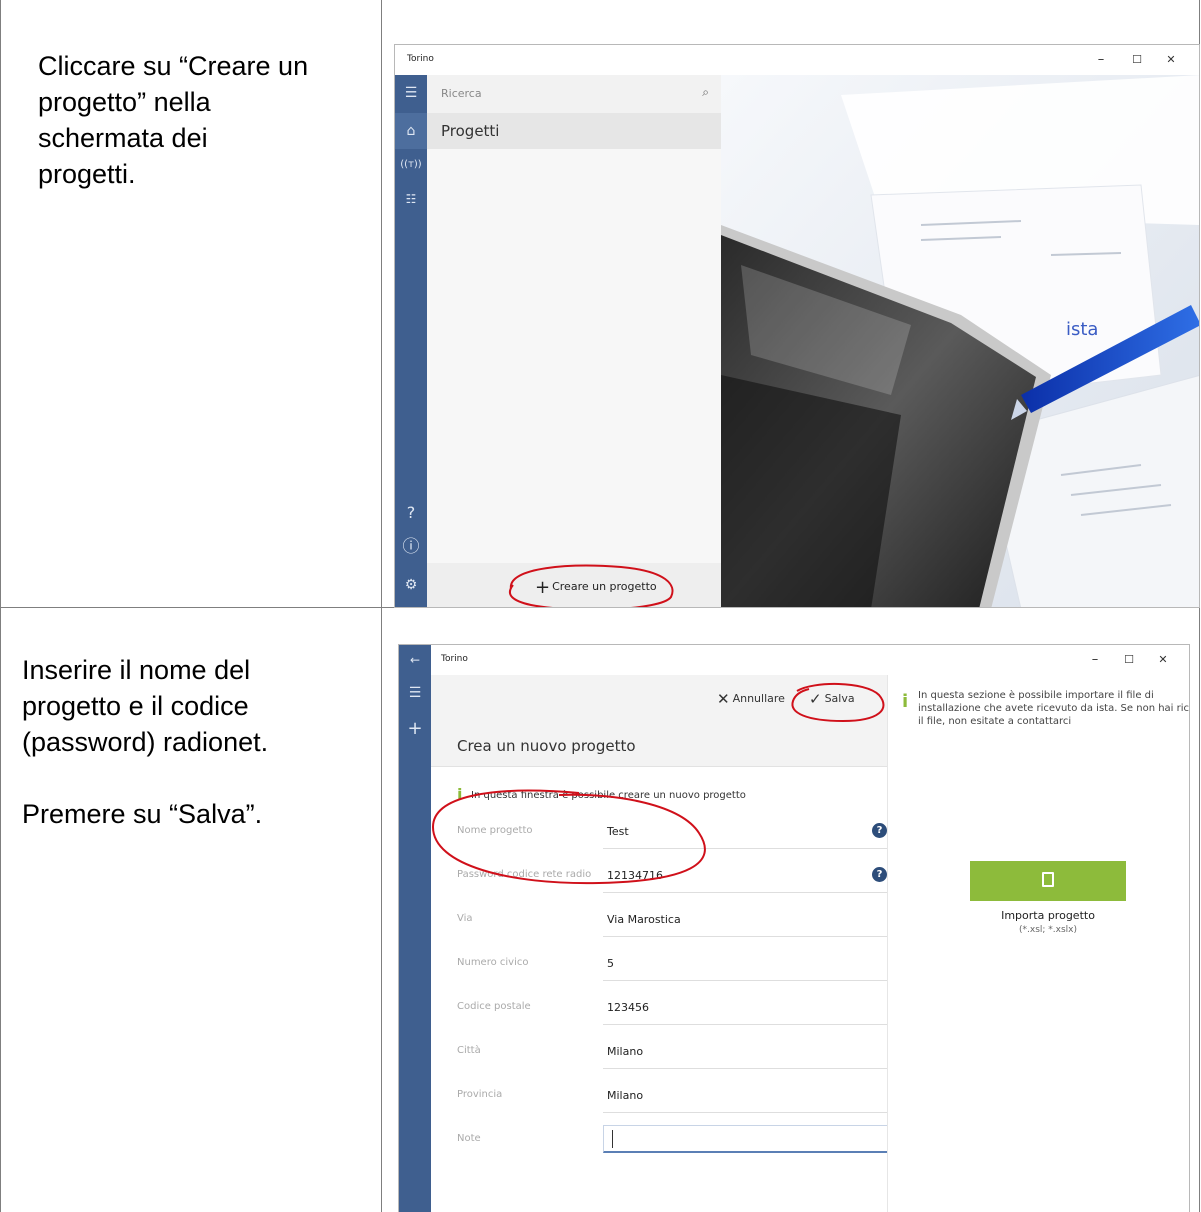 Image resolution: width=1201 pixels, height=1212 pixels. What do you see at coordinates (625, 1095) in the screenshot?
I see `province-input: Milano` at bounding box center [625, 1095].